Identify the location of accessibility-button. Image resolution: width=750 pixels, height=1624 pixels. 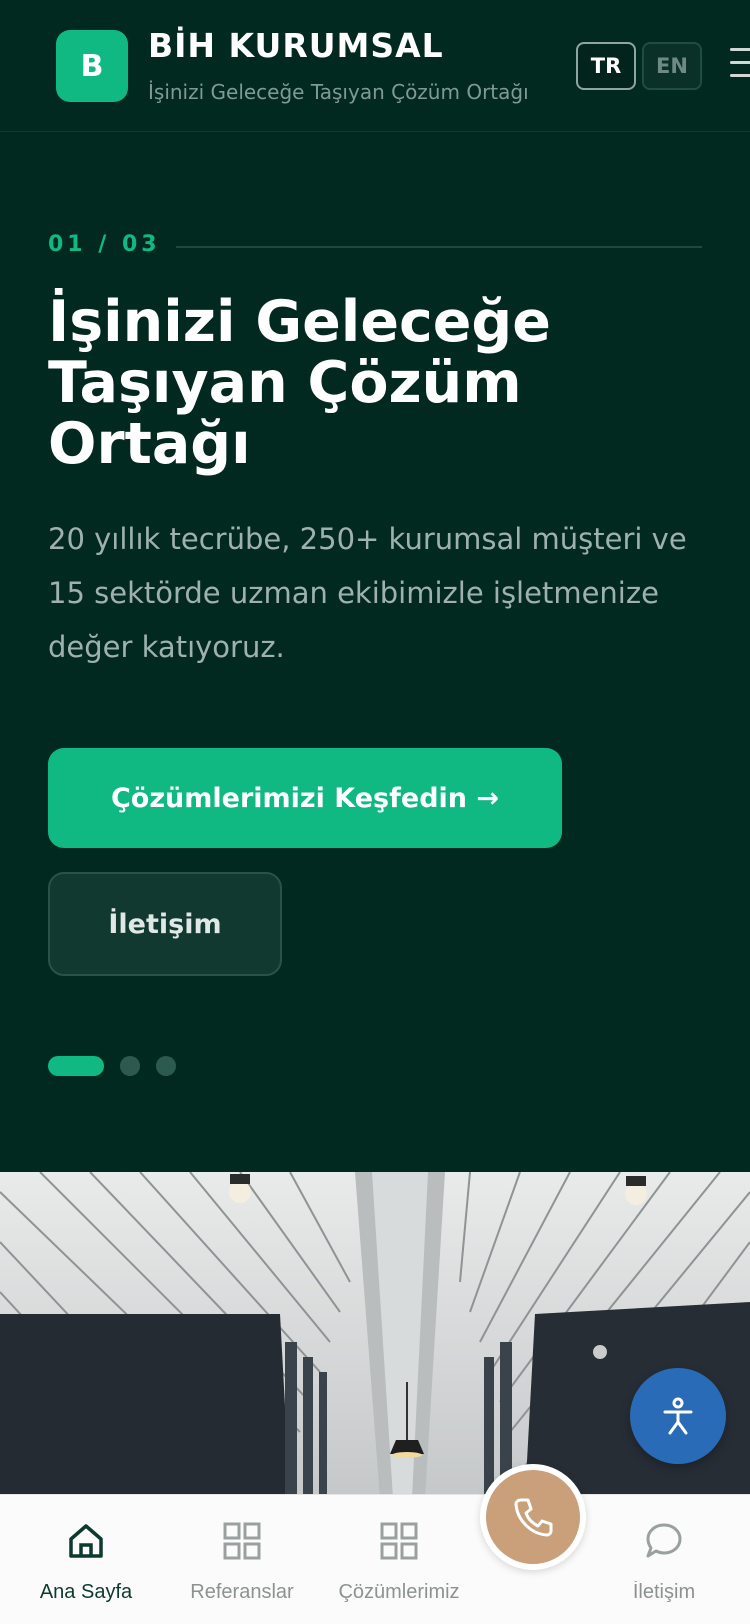
(678, 1416).